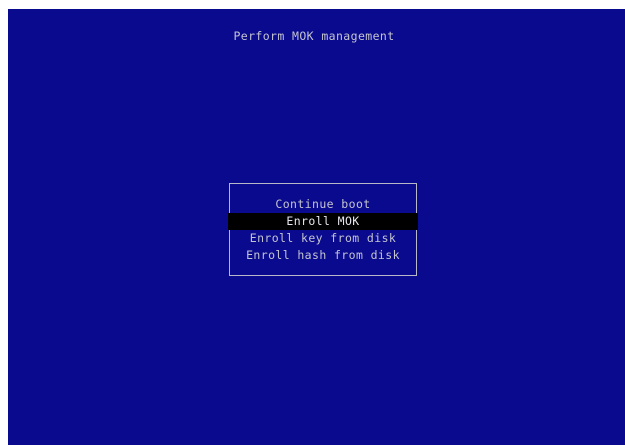 This screenshot has width=625, height=445. What do you see at coordinates (314, 36) in the screenshot?
I see `screen-title: Perform MOK management` at bounding box center [314, 36].